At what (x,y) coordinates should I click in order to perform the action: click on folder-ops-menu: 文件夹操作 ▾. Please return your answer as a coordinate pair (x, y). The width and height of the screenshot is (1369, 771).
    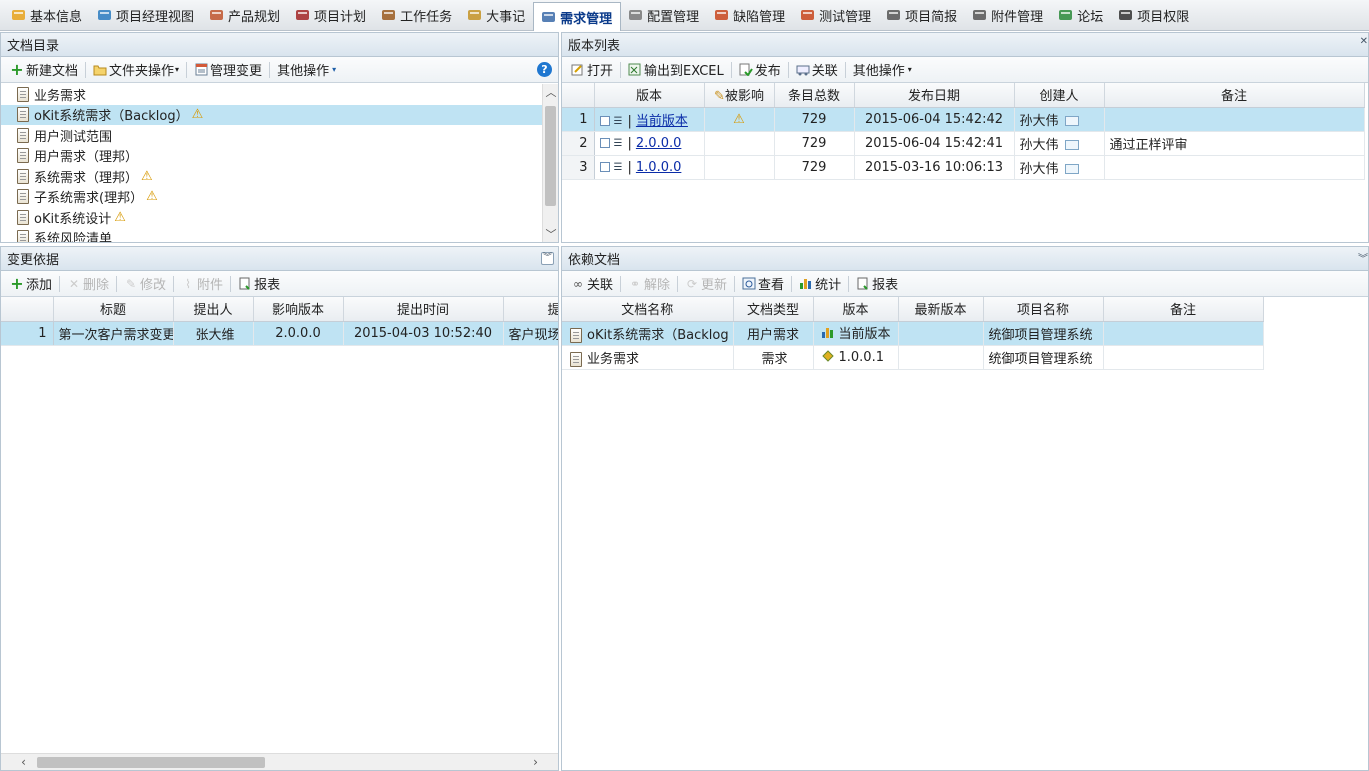
    Looking at the image, I should click on (136, 70).